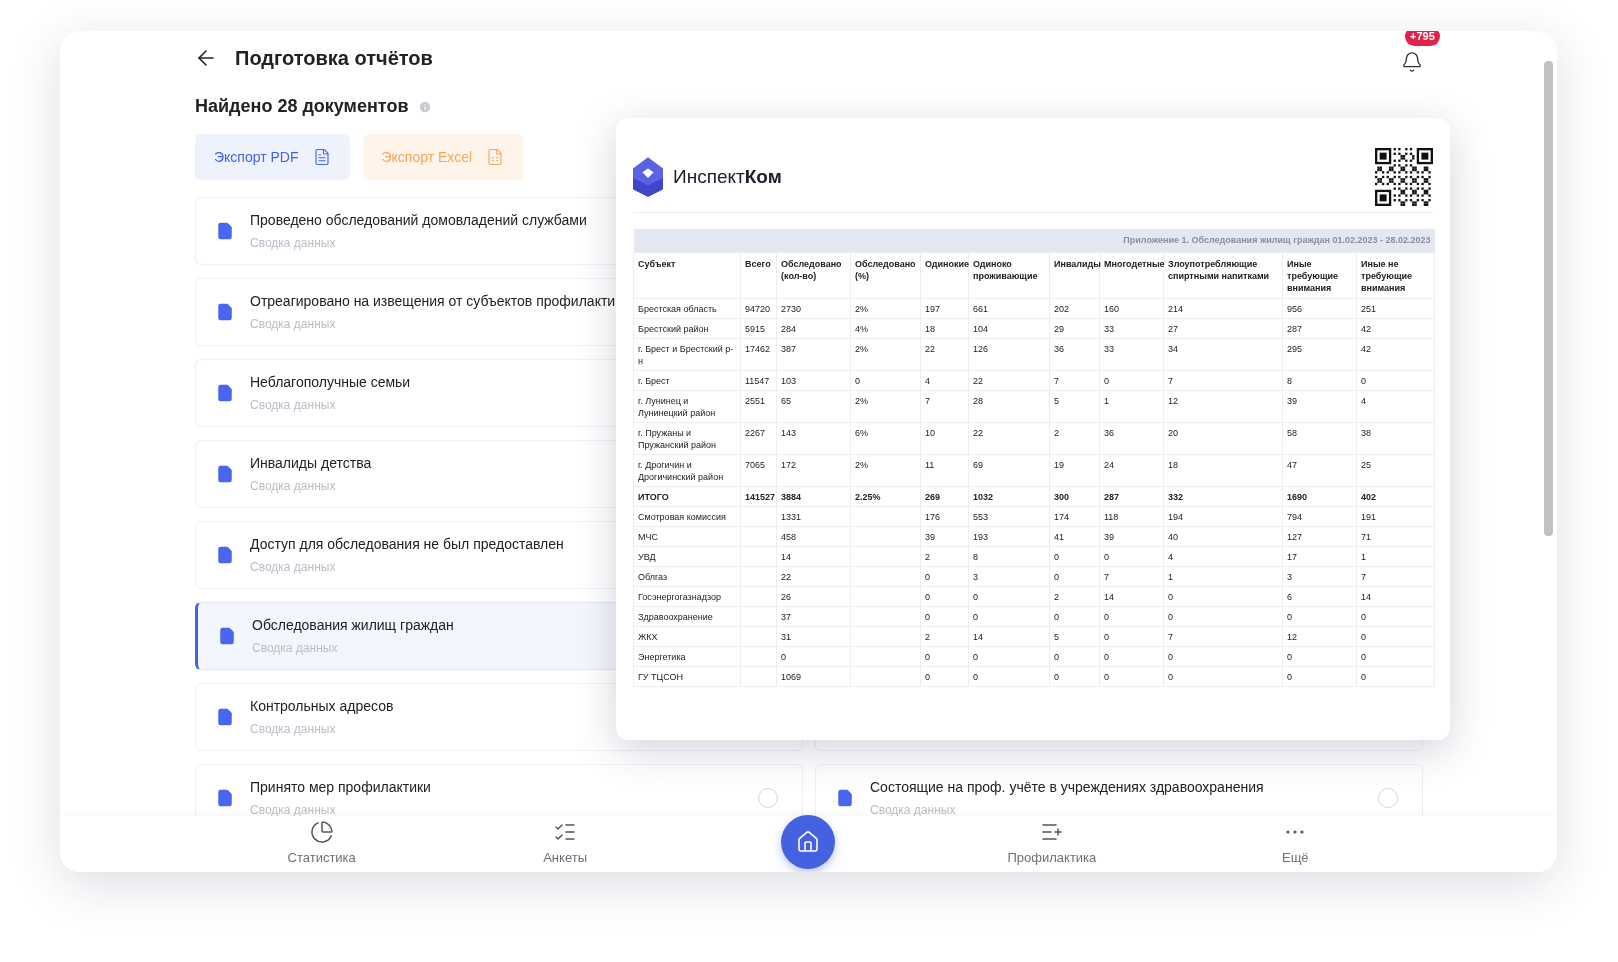 Image resolution: width=1618 pixels, height=962 pixels. Describe the element at coordinates (687, 275) in the screenshot. I see `column-header: Субъект` at that location.